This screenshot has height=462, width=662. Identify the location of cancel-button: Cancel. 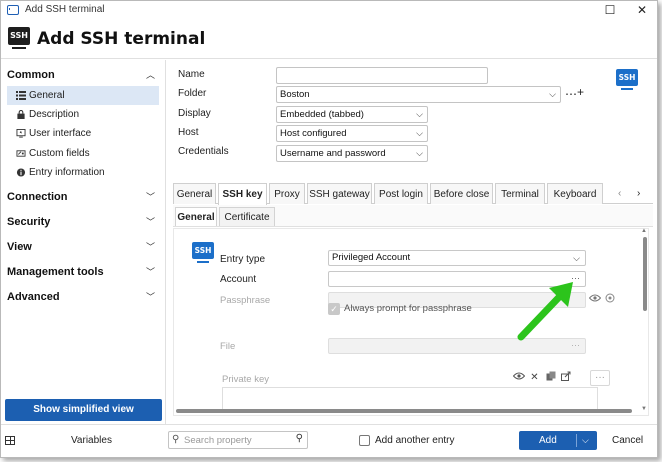
(627, 440).